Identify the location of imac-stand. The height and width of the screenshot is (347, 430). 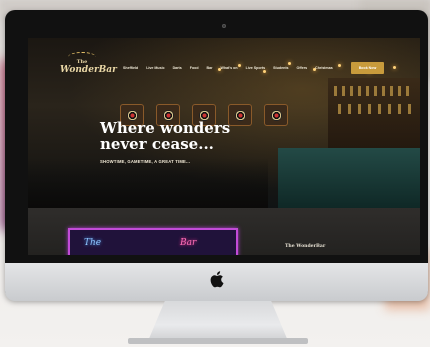
(218, 321).